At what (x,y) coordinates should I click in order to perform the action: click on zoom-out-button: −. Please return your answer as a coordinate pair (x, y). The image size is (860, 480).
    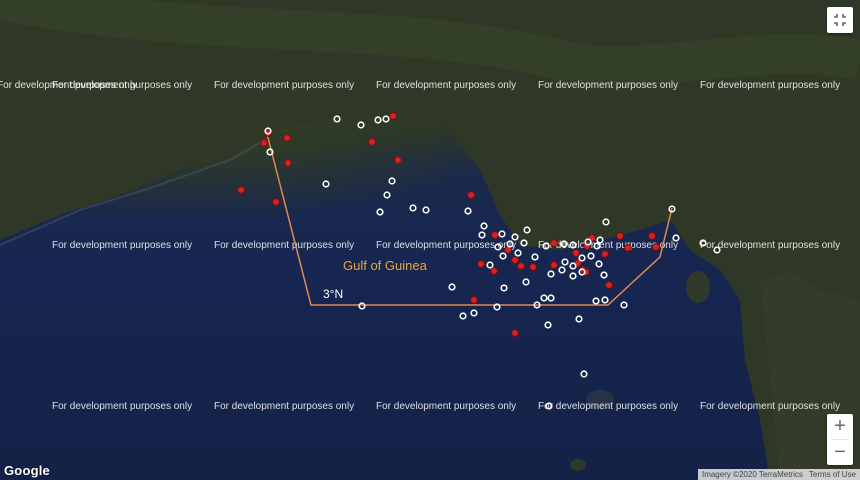
    Looking at the image, I should click on (840, 452).